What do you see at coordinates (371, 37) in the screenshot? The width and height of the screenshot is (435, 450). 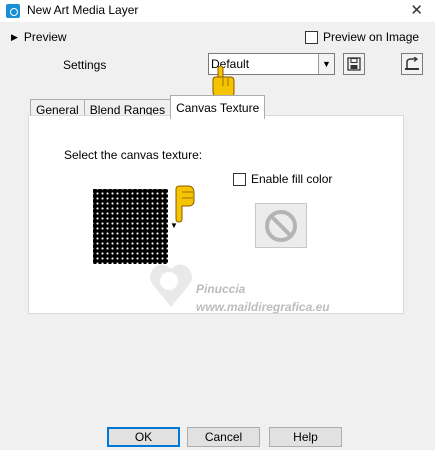 I see `preview-on-image-label: Preview on Image` at bounding box center [371, 37].